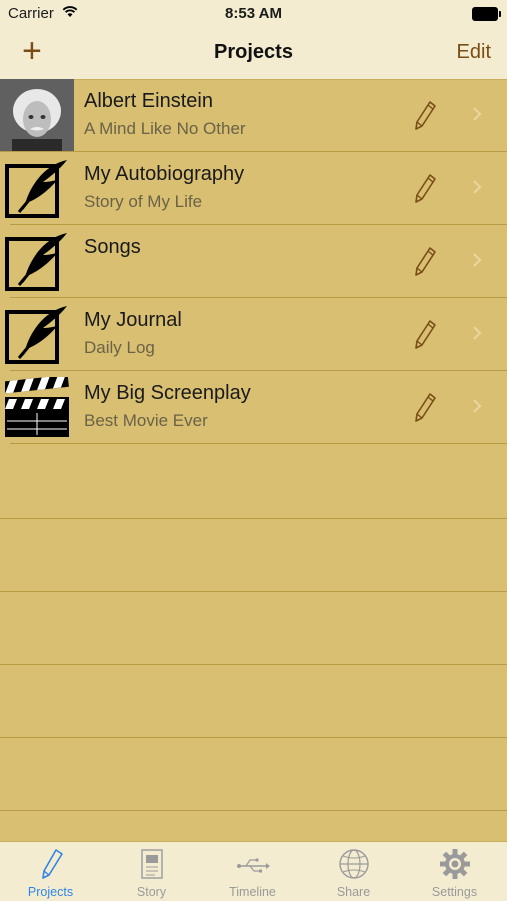 The width and height of the screenshot is (507, 901). I want to click on pencil-icon, so click(52, 864).